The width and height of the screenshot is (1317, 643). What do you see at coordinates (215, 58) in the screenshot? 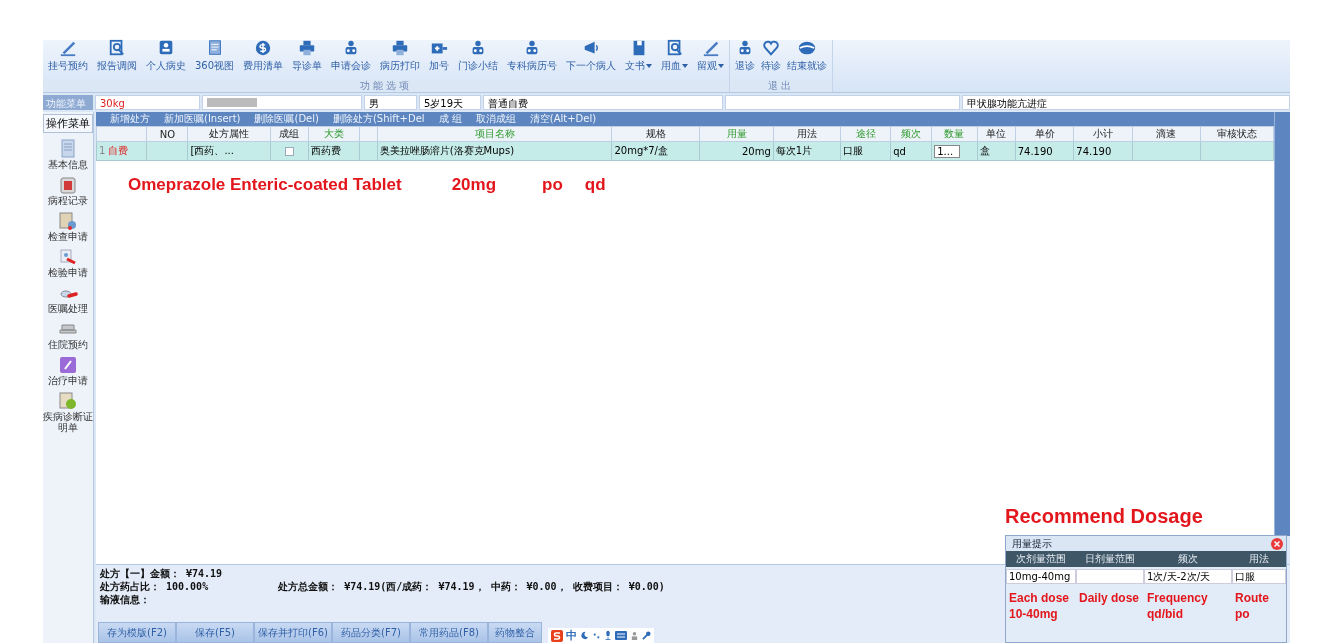
I see `toolbar-button: 360视图` at bounding box center [215, 58].